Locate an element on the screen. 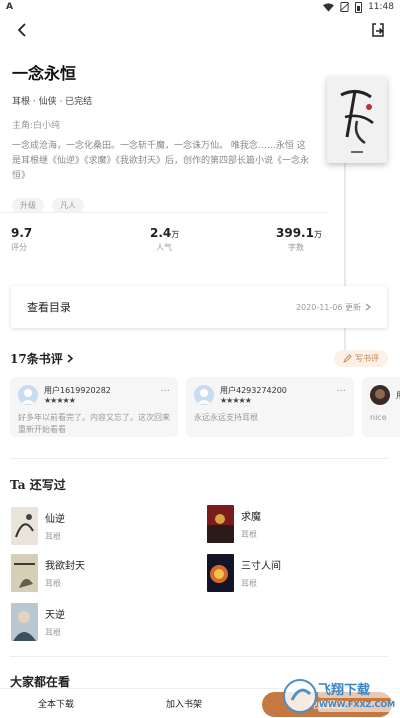 The image size is (400, 718). related-book-name: 仙逆 is located at coordinates (55, 519).